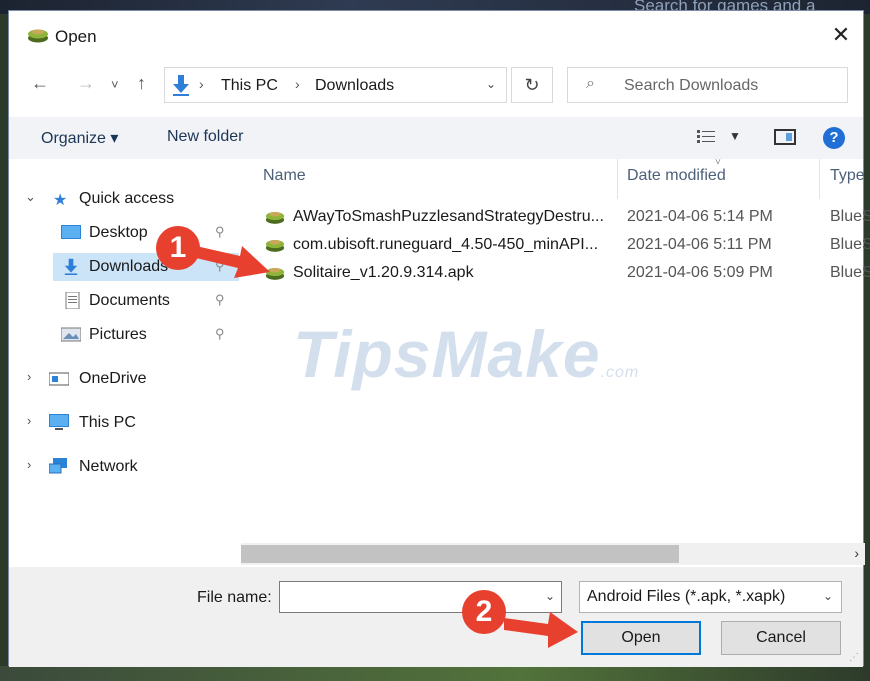  Describe the element at coordinates (275, 218) in the screenshot. I see `apk-file-icon` at that location.